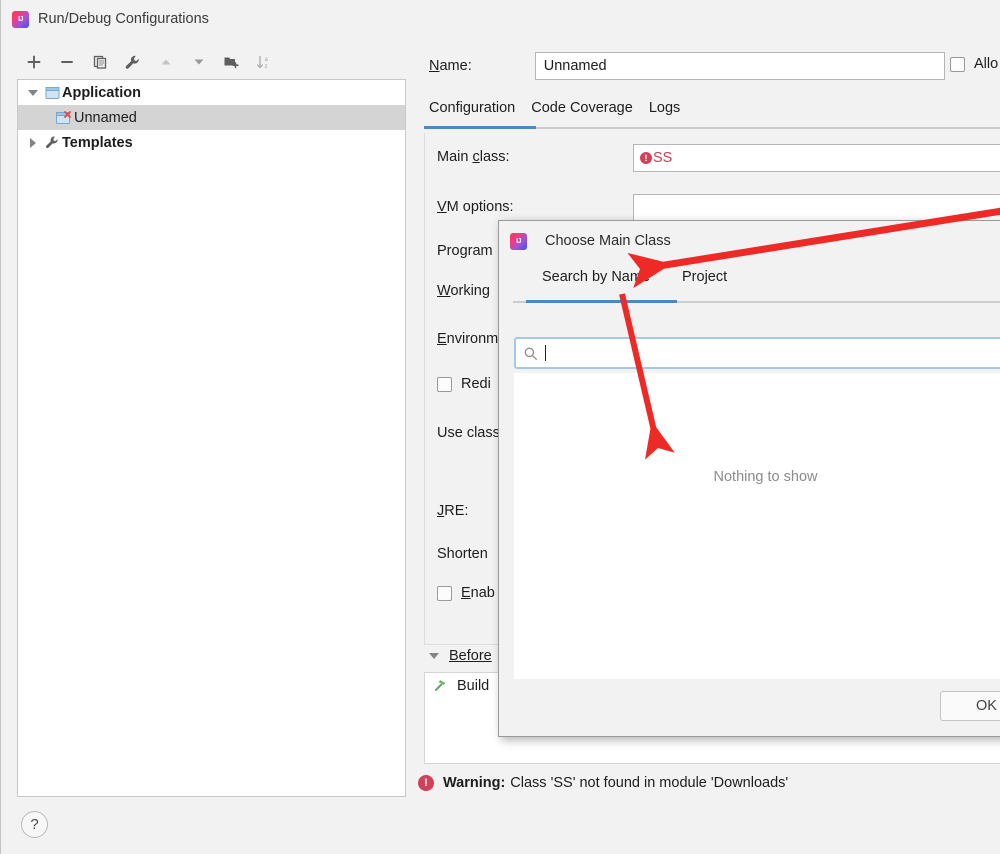 The height and width of the screenshot is (854, 1000). I want to click on chevron-right-icon, so click(33, 142).